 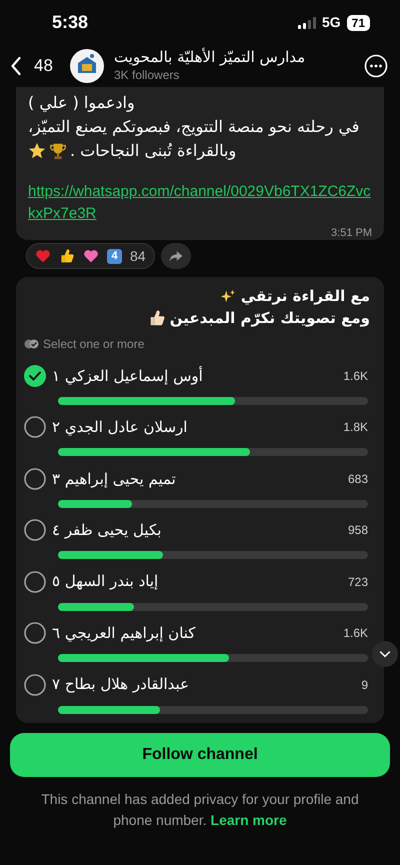 What do you see at coordinates (248, 820) in the screenshot?
I see `learn-more-link: Learn more` at bounding box center [248, 820].